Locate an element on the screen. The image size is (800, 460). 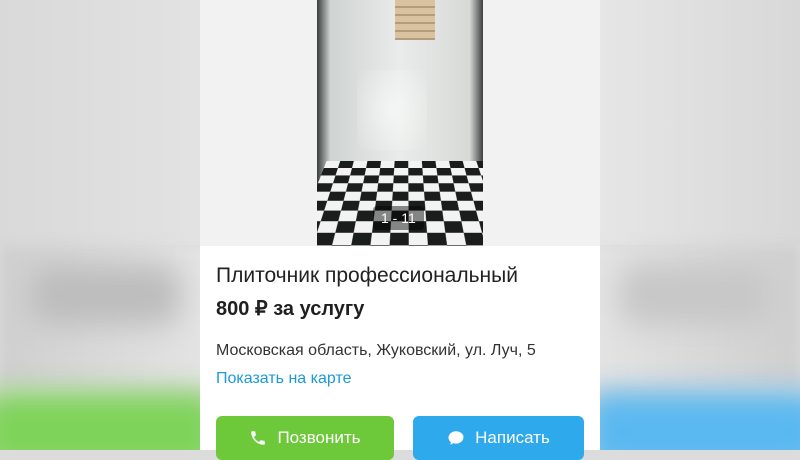
listing-price: 800 ₽ за услугу is located at coordinates (290, 309).